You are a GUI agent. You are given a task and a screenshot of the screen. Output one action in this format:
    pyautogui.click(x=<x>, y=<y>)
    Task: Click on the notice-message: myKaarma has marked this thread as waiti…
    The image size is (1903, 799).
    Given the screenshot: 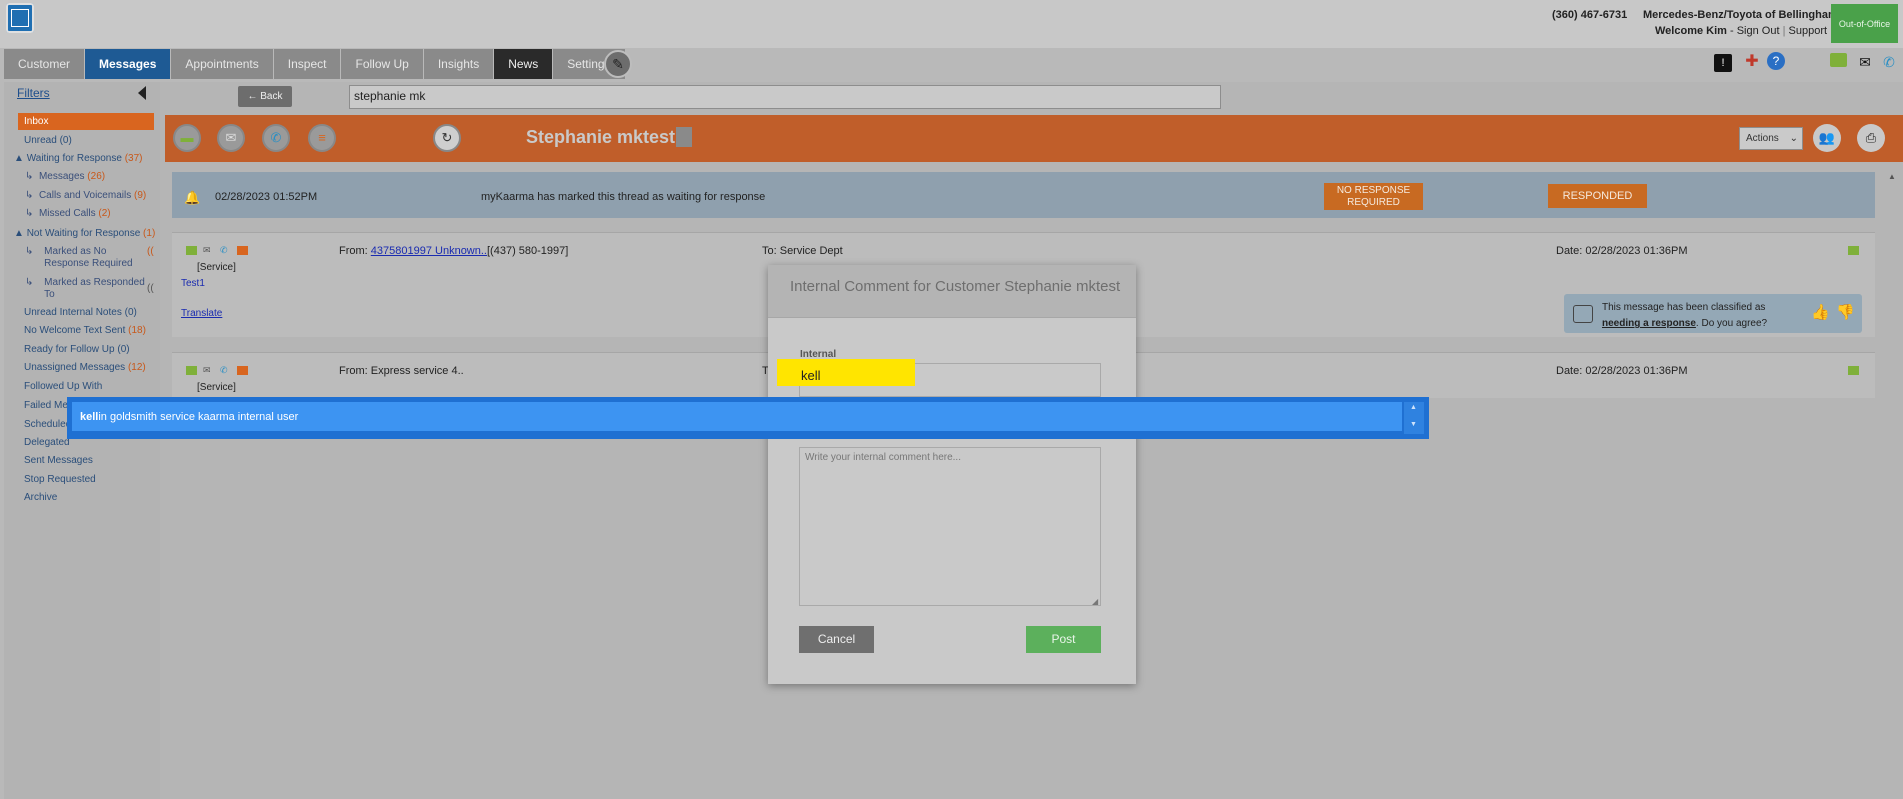 What is the action you would take?
    pyautogui.click(x=623, y=197)
    